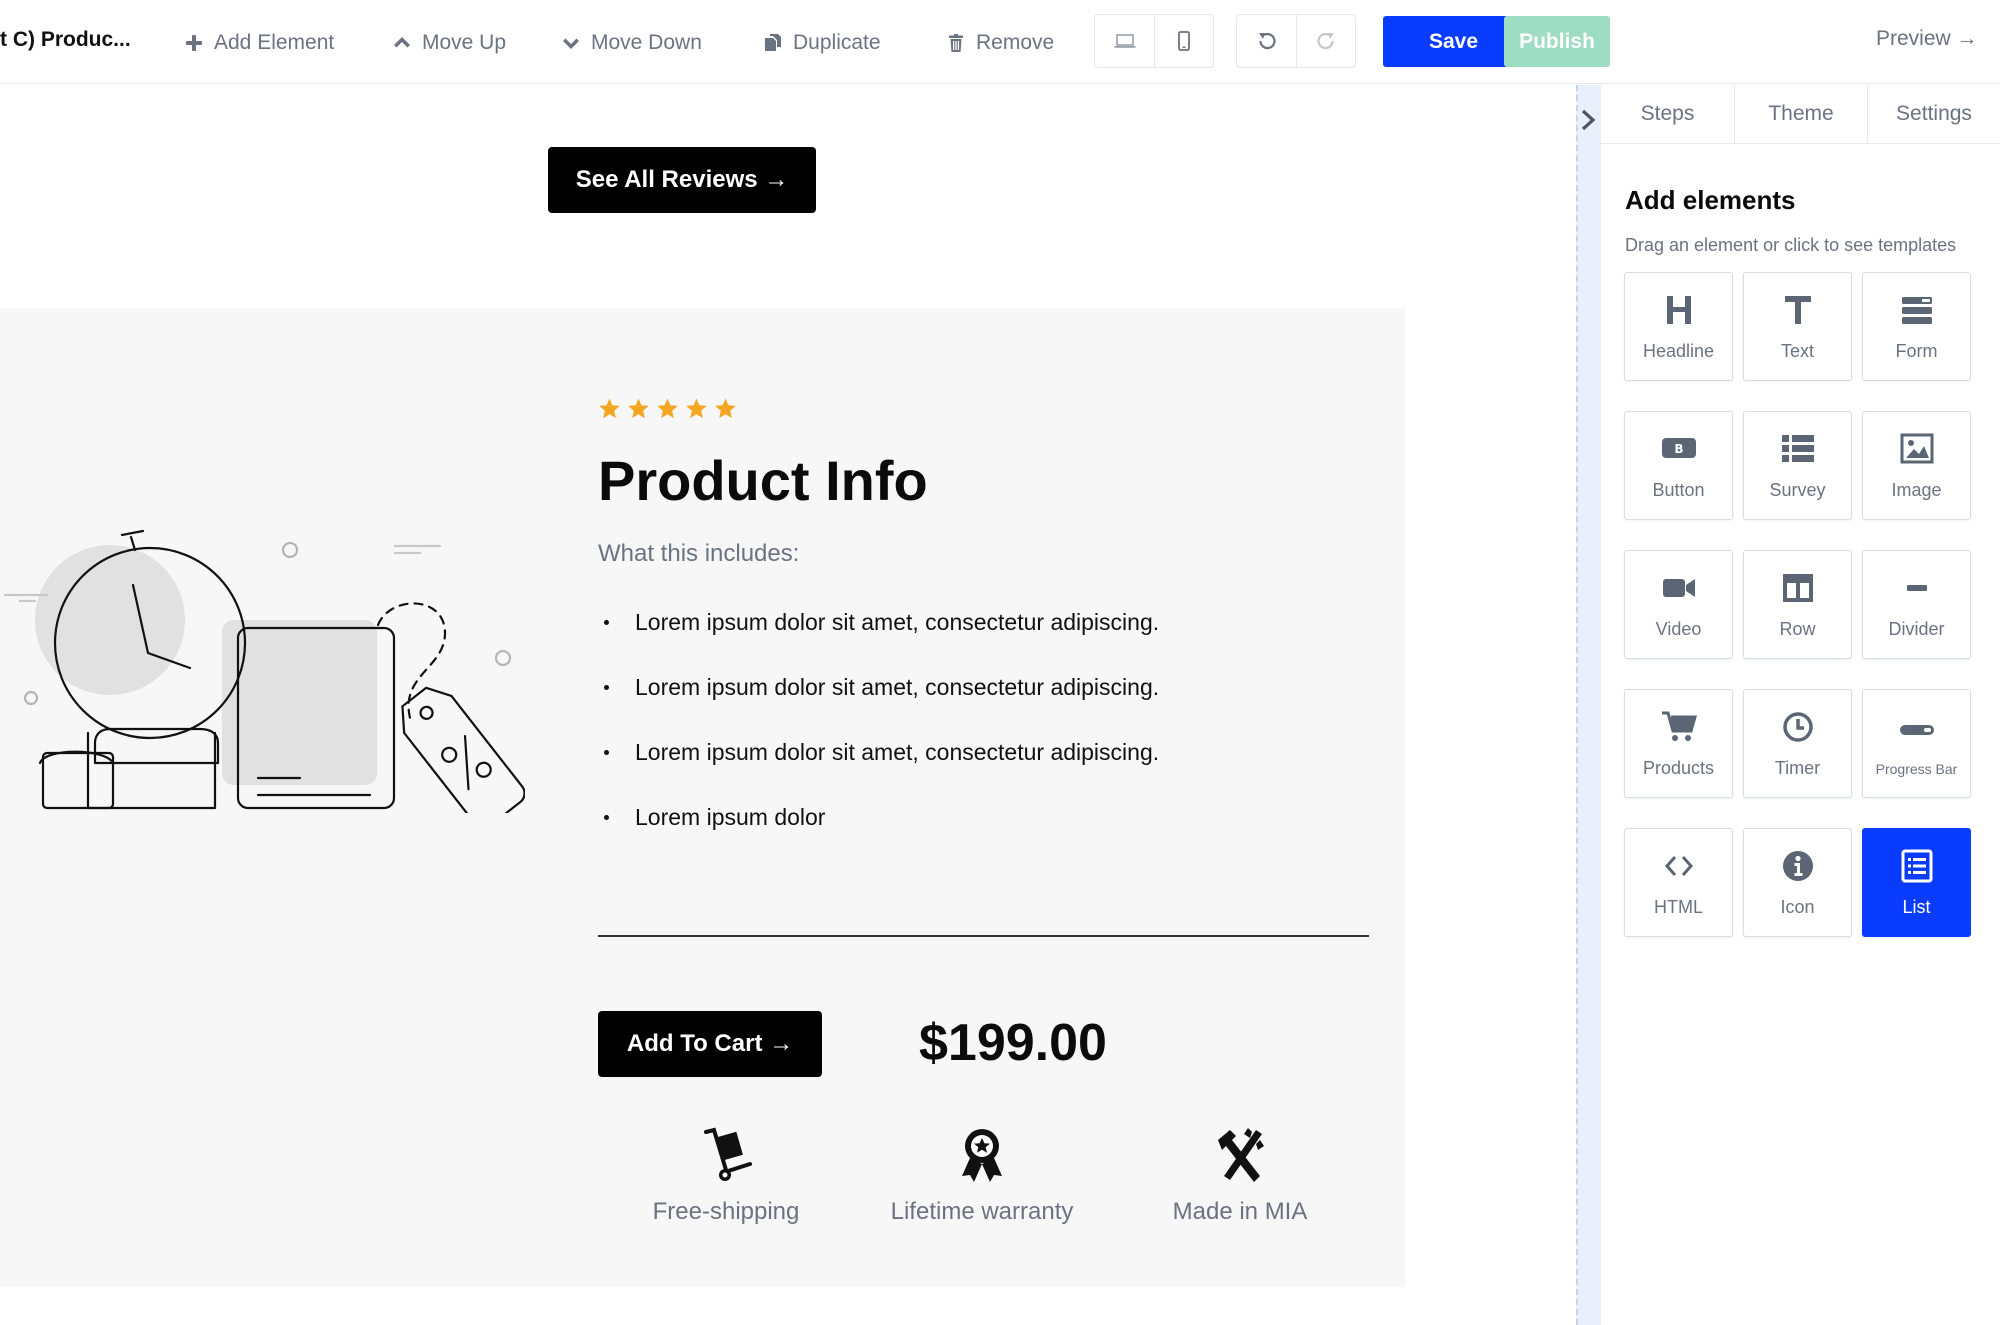  What do you see at coordinates (1797, 768) in the screenshot?
I see `tile-label: Timer` at bounding box center [1797, 768].